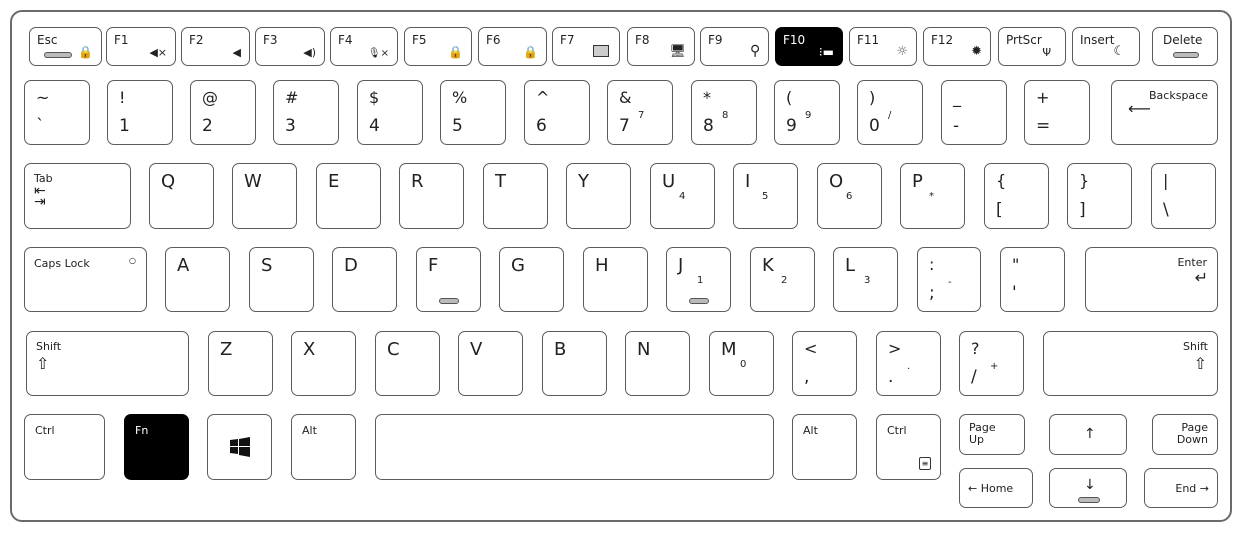 This screenshot has height=537, width=1240. Describe the element at coordinates (1057, 112) in the screenshot. I see `key-number-12: + =` at that location.